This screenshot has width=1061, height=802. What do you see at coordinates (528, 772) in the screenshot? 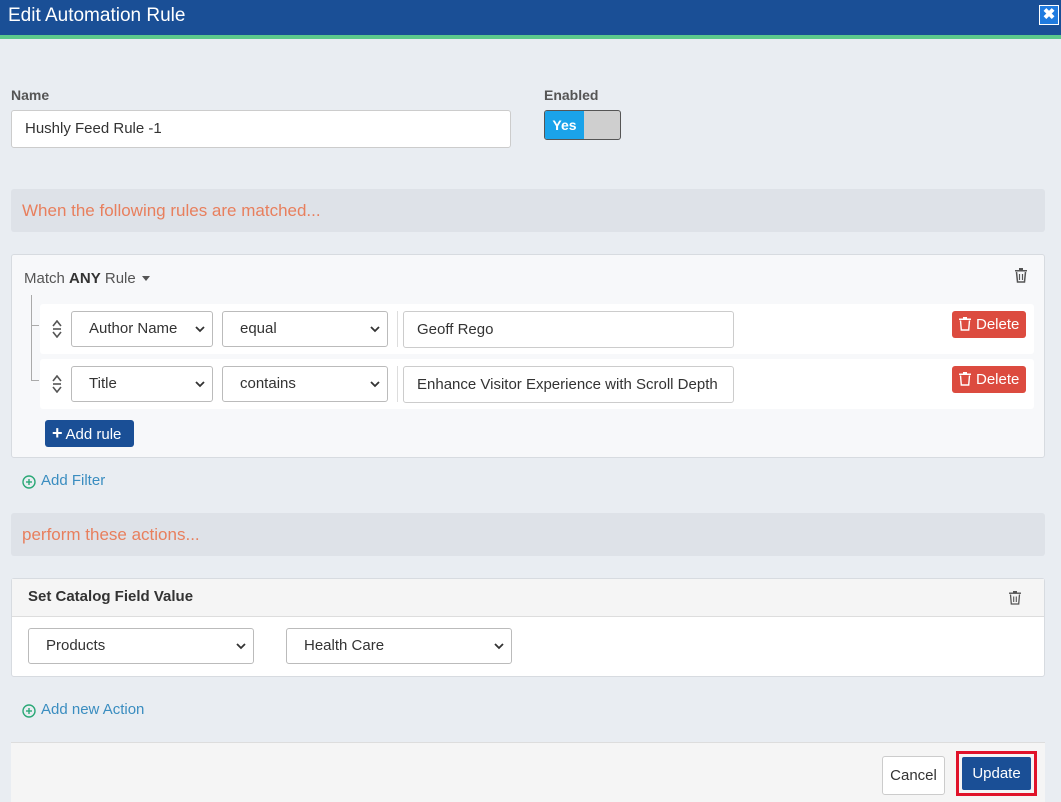
I see `dialog-footer: Cancel Update` at bounding box center [528, 772].